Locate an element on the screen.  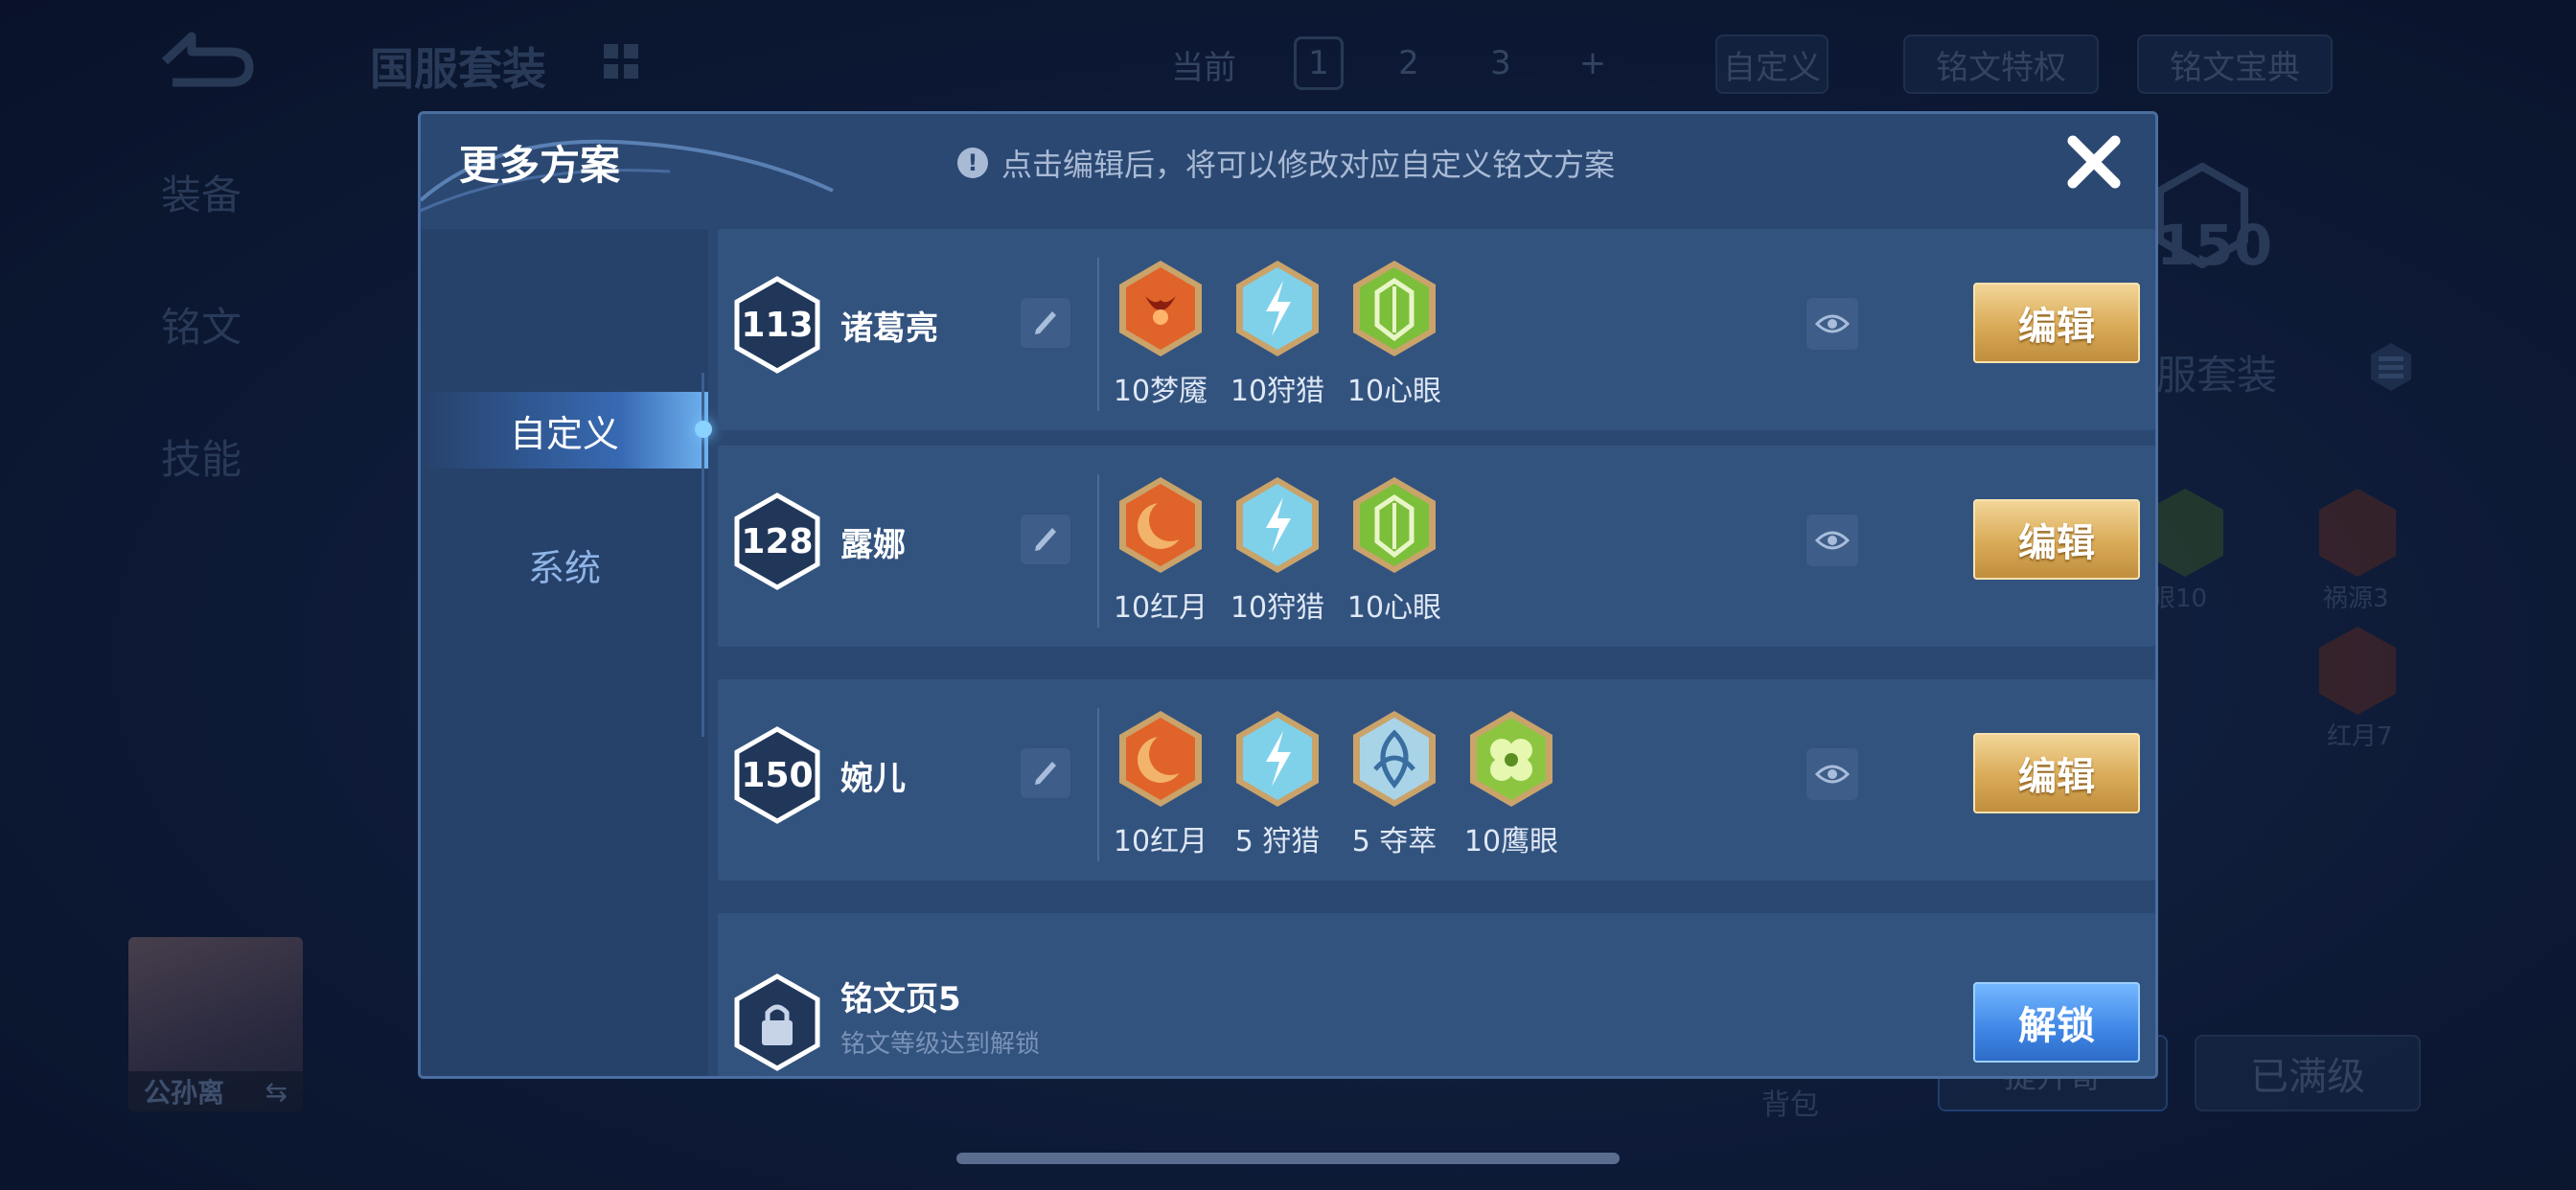
rune-list: 10红月 10狩猎 10心眼 is located at coordinates (1277, 556).